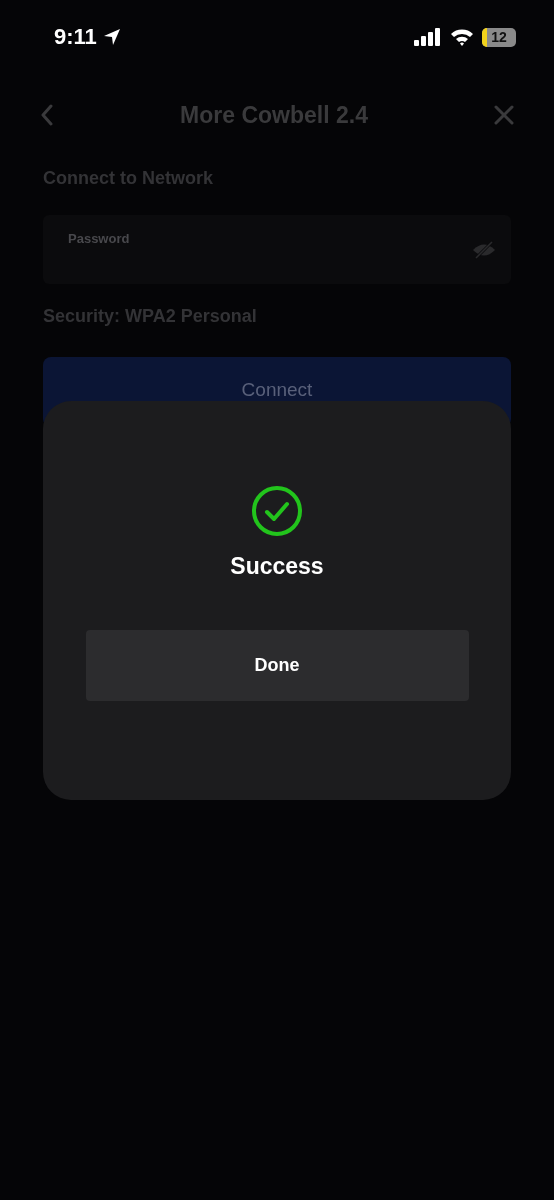 The width and height of the screenshot is (554, 1200). Describe the element at coordinates (277, 249) in the screenshot. I see `password-field: Password` at that location.